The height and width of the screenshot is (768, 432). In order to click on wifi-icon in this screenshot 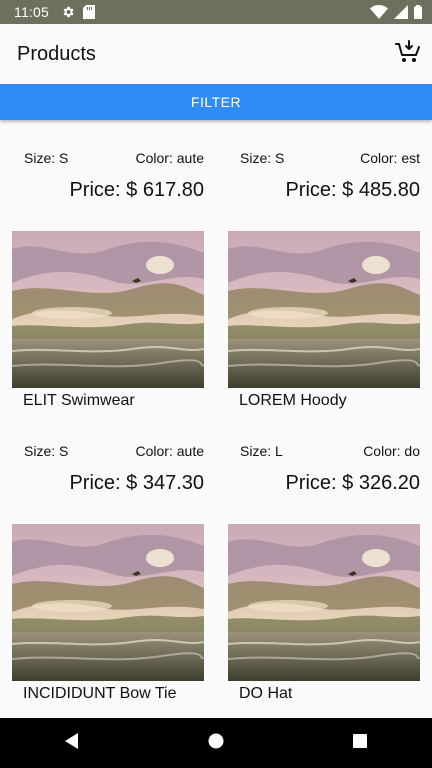, I will do `click(379, 12)`.